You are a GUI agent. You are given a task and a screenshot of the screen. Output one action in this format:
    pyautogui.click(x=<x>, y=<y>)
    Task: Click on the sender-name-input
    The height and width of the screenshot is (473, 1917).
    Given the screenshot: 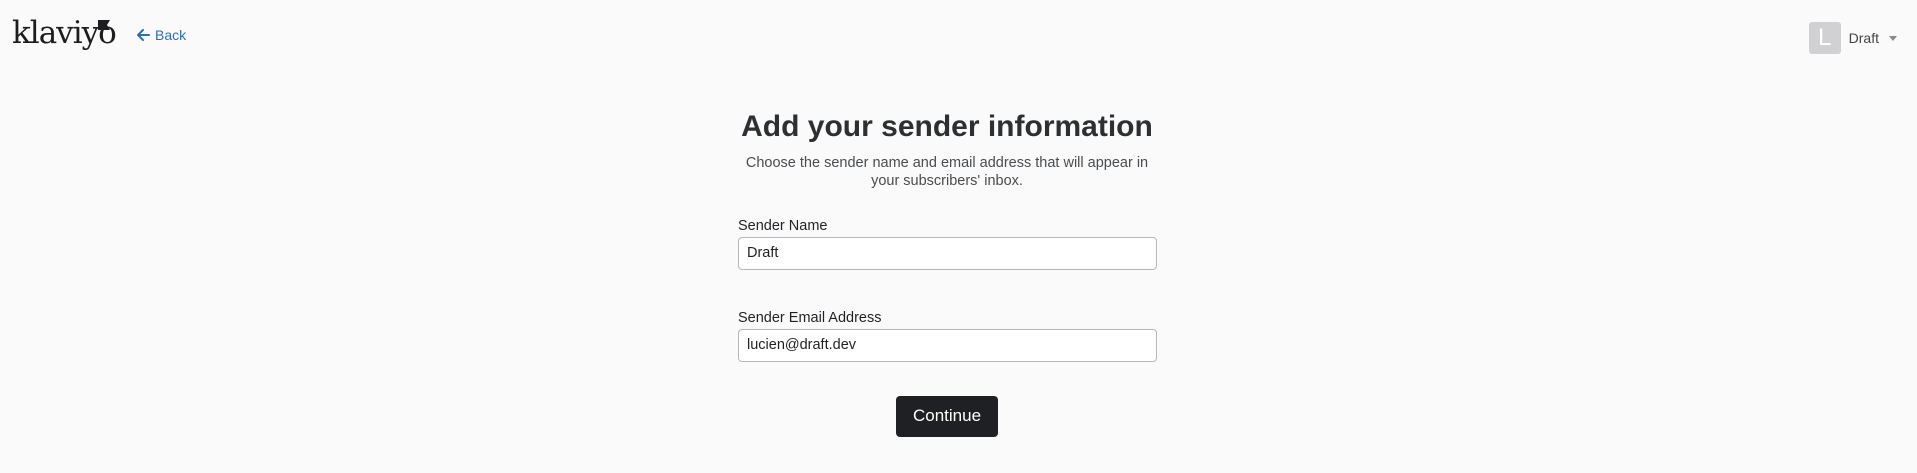 What is the action you would take?
    pyautogui.click(x=947, y=253)
    